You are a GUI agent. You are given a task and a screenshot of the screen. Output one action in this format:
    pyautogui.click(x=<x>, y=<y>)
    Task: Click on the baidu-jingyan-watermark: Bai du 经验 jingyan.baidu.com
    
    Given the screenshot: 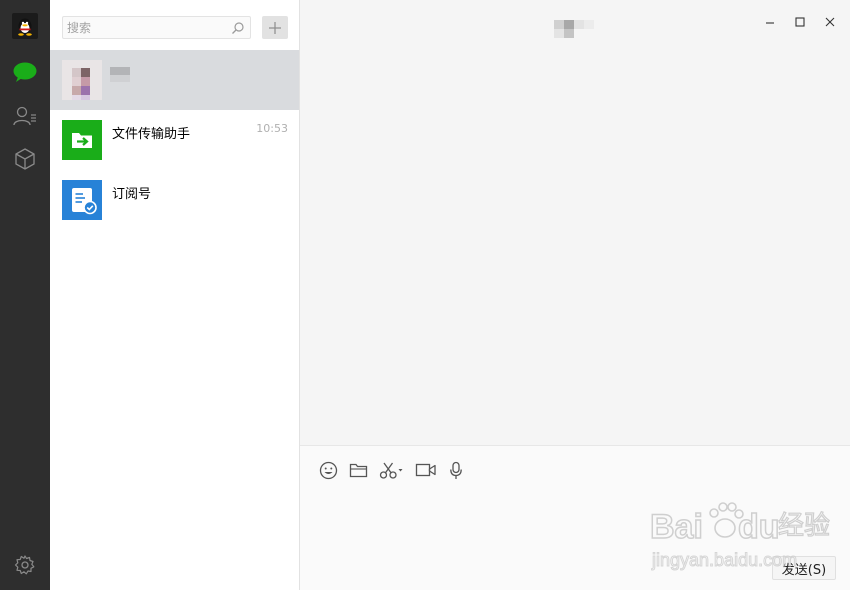 What is the action you would take?
    pyautogui.click(x=740, y=536)
    